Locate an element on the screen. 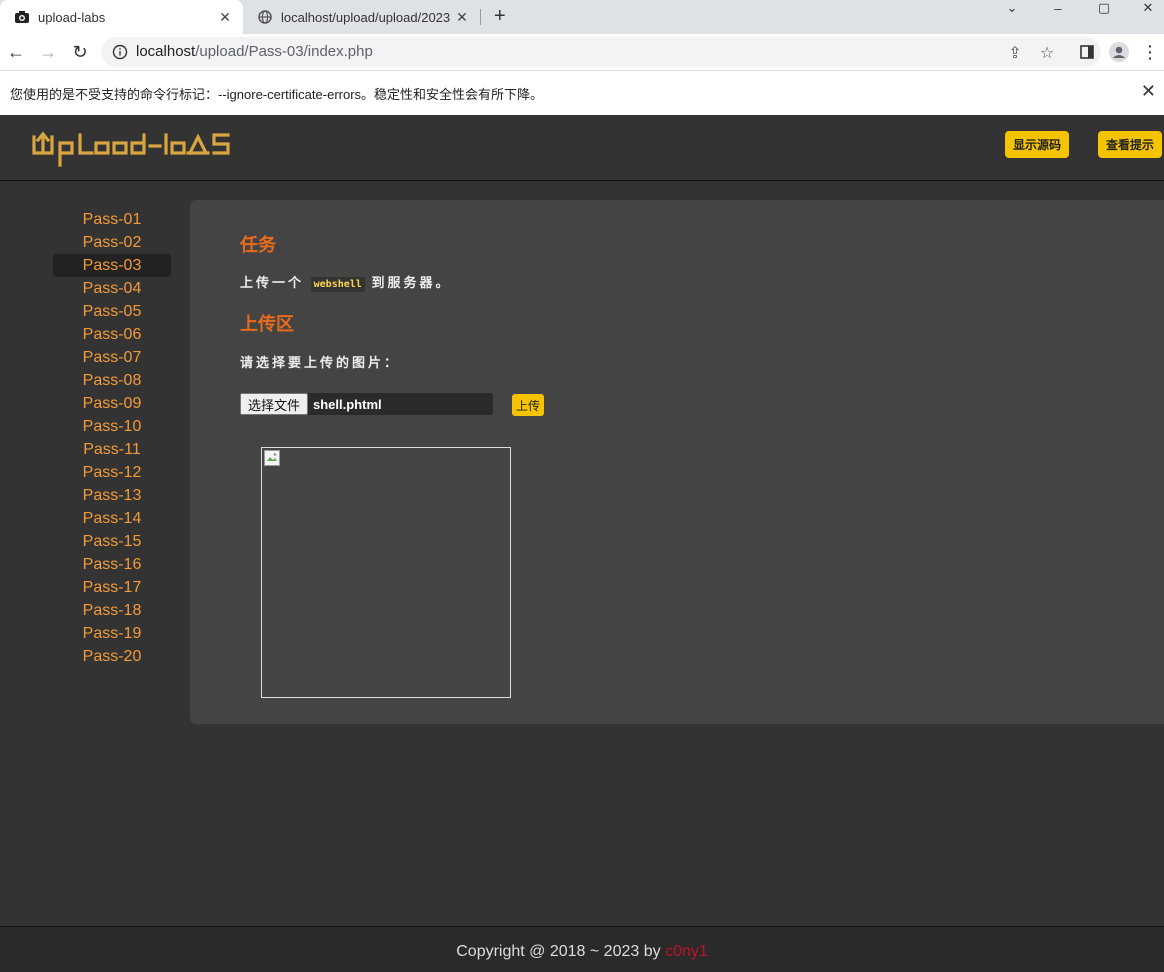 Image resolution: width=1164 pixels, height=972 pixels. back-icon: ← is located at coordinates (16, 52).